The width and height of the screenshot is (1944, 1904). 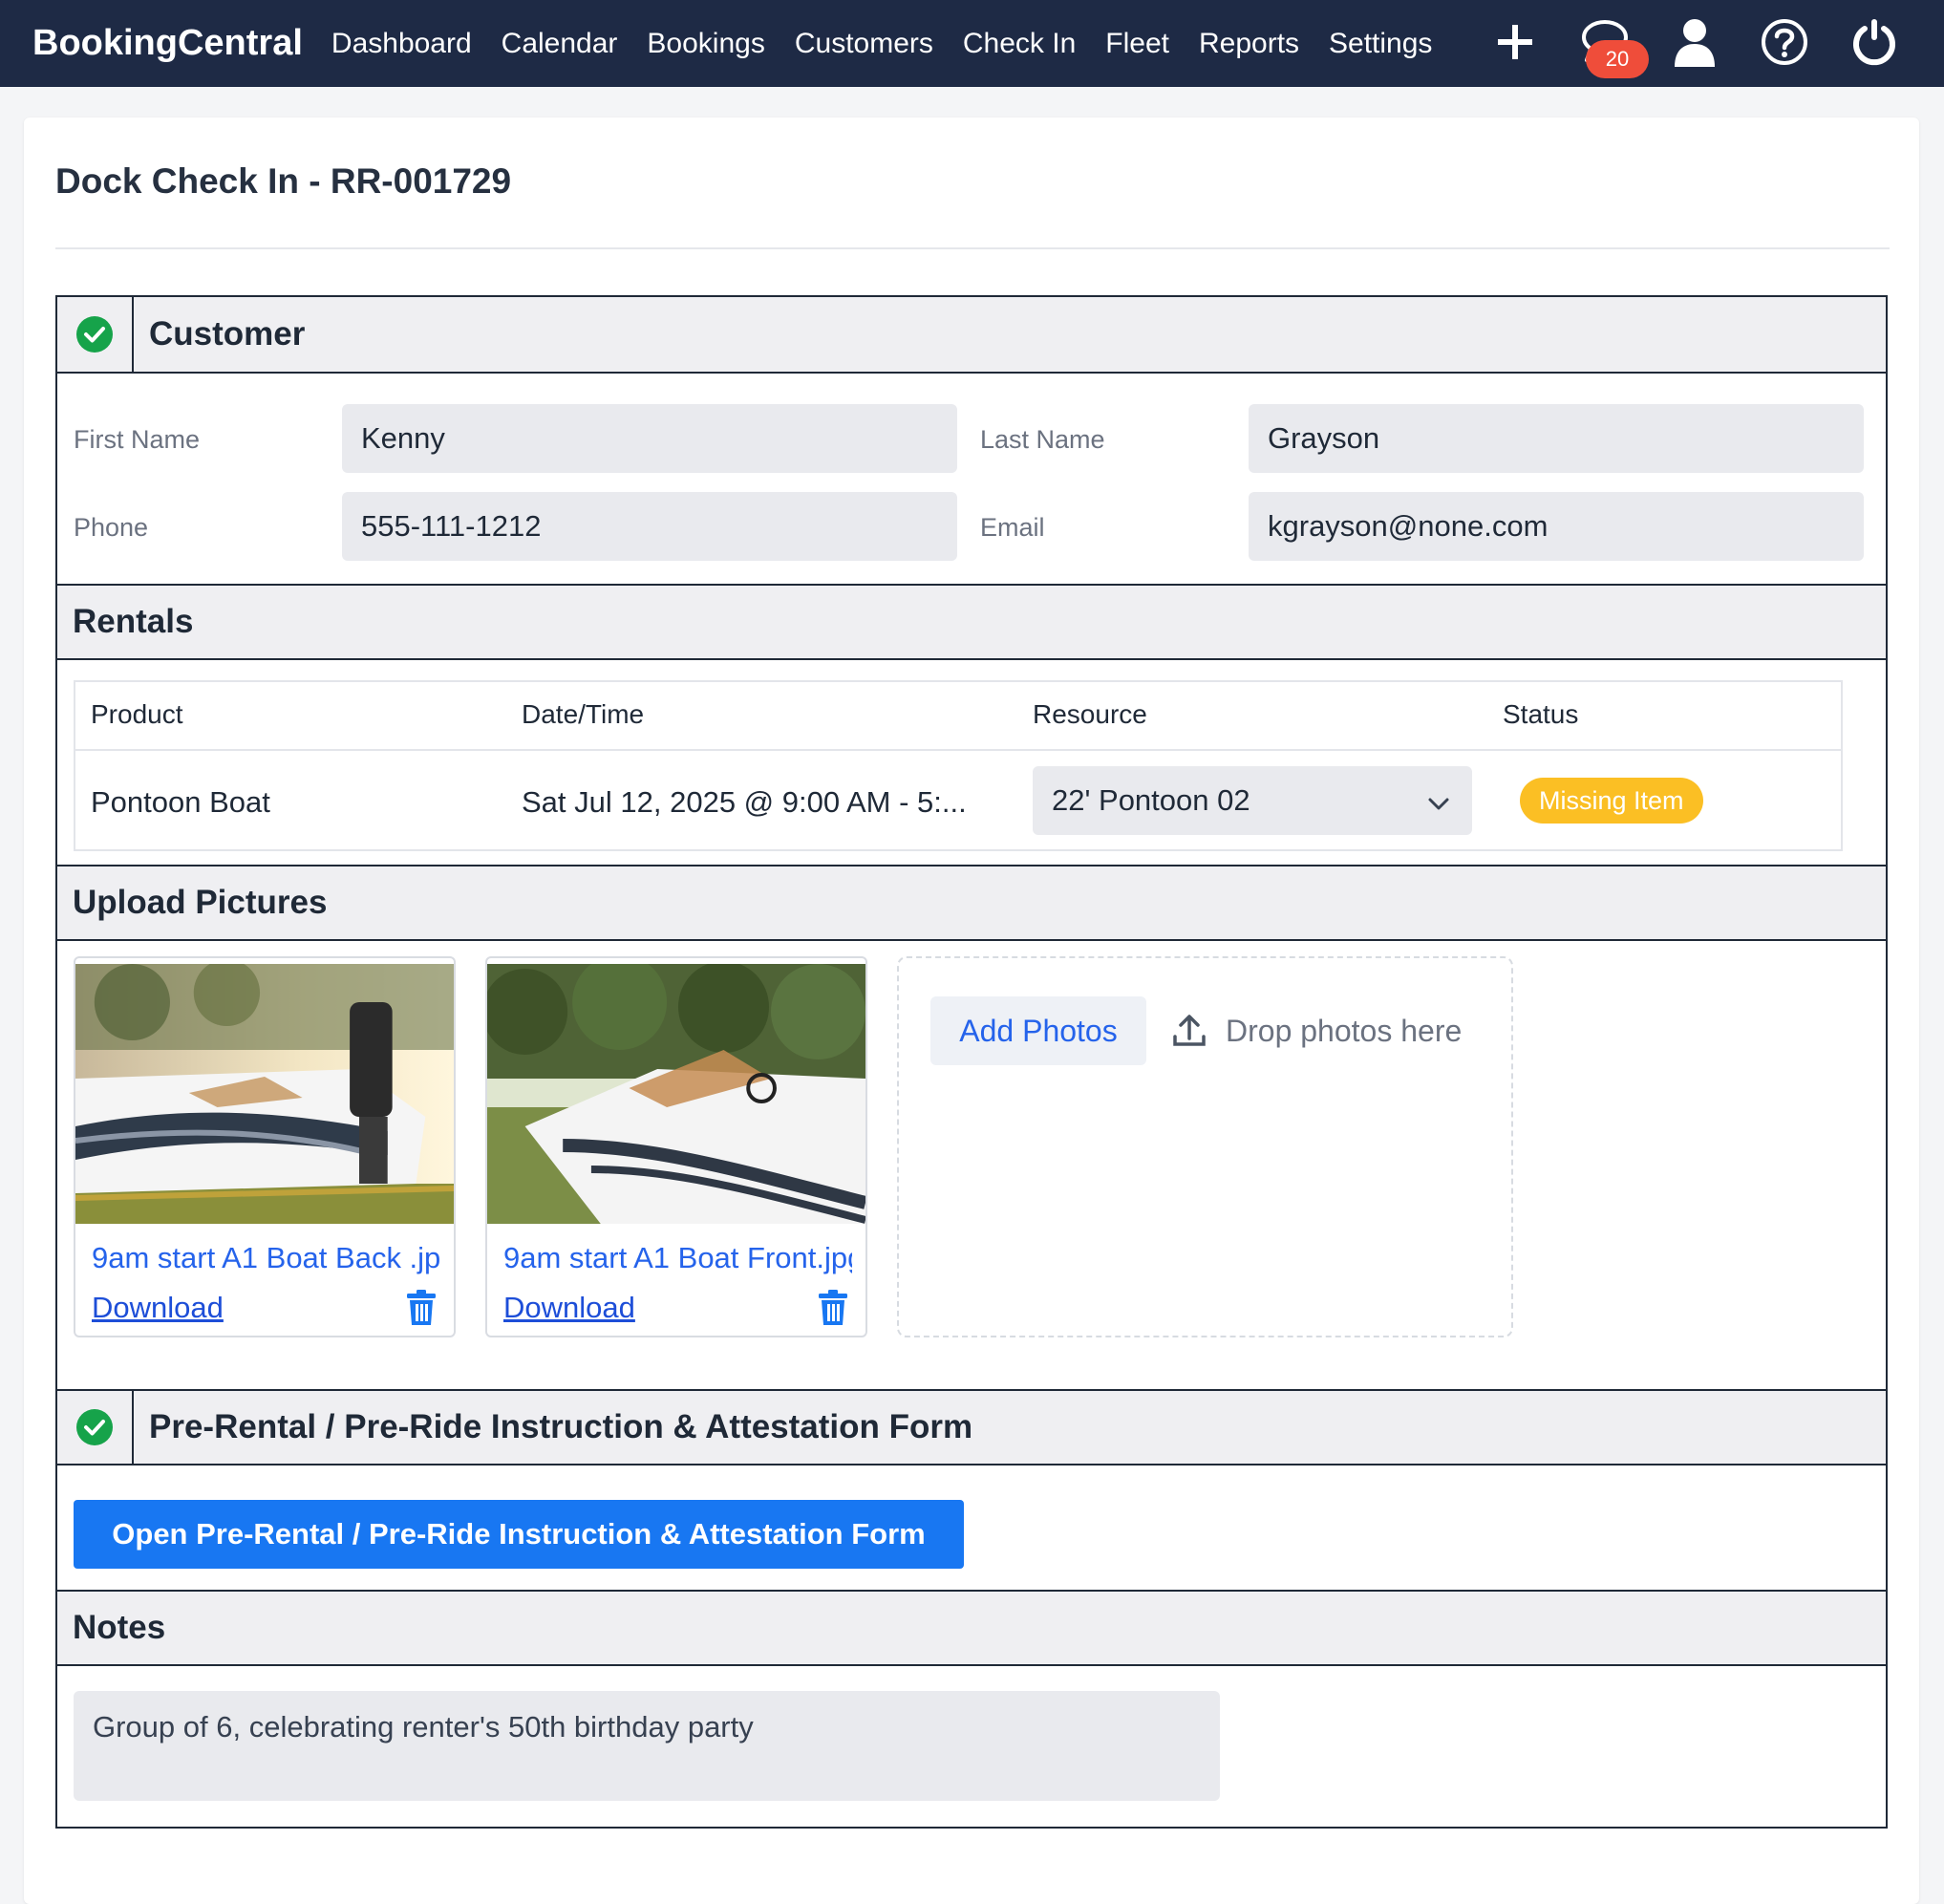 What do you see at coordinates (180, 802) in the screenshot?
I see `rental-product: Pontoon Boat` at bounding box center [180, 802].